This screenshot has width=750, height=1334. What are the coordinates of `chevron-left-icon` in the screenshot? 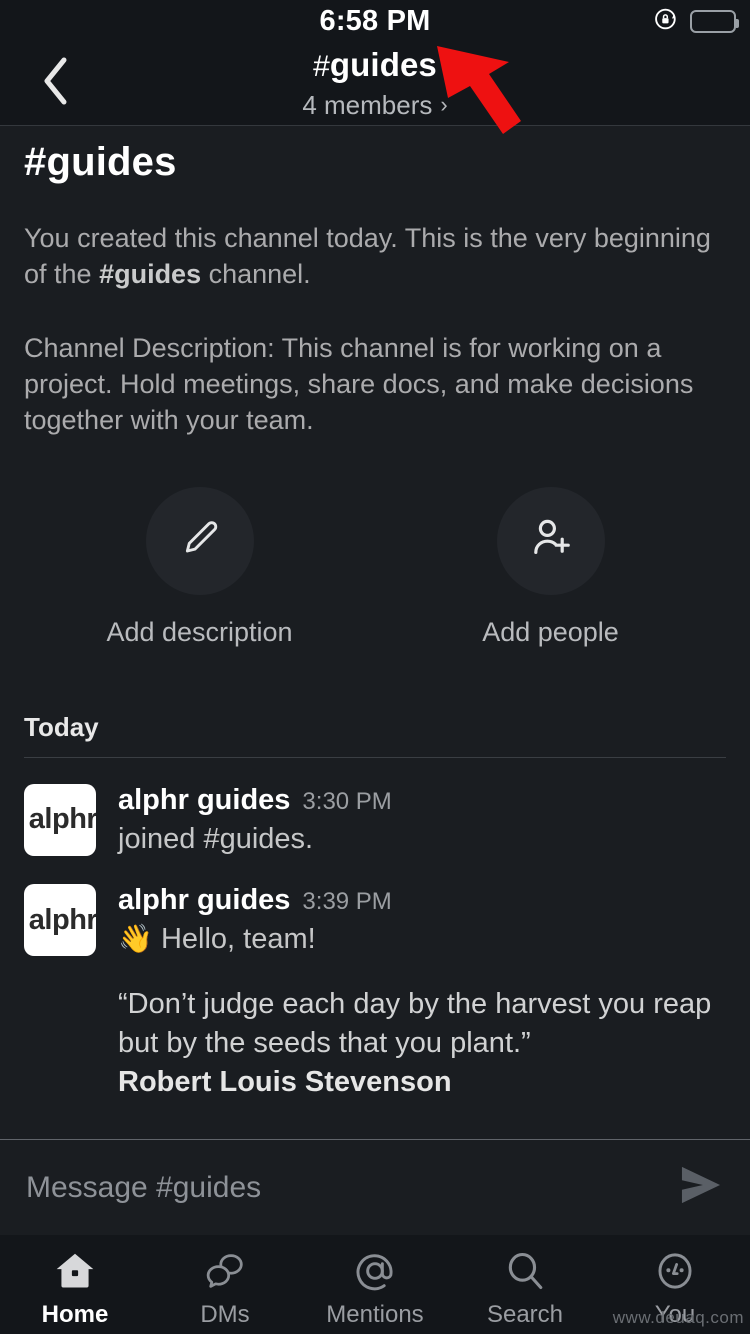 It's located at (56, 83).